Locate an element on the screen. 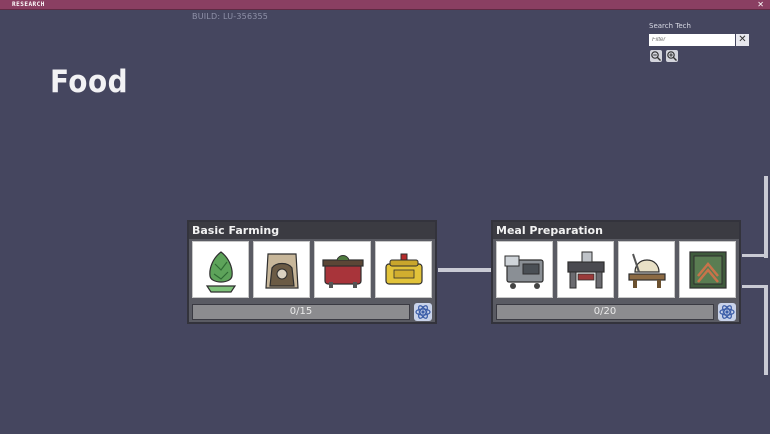 The height and width of the screenshot is (434, 770). zoom-out-icon is located at coordinates (656, 56).